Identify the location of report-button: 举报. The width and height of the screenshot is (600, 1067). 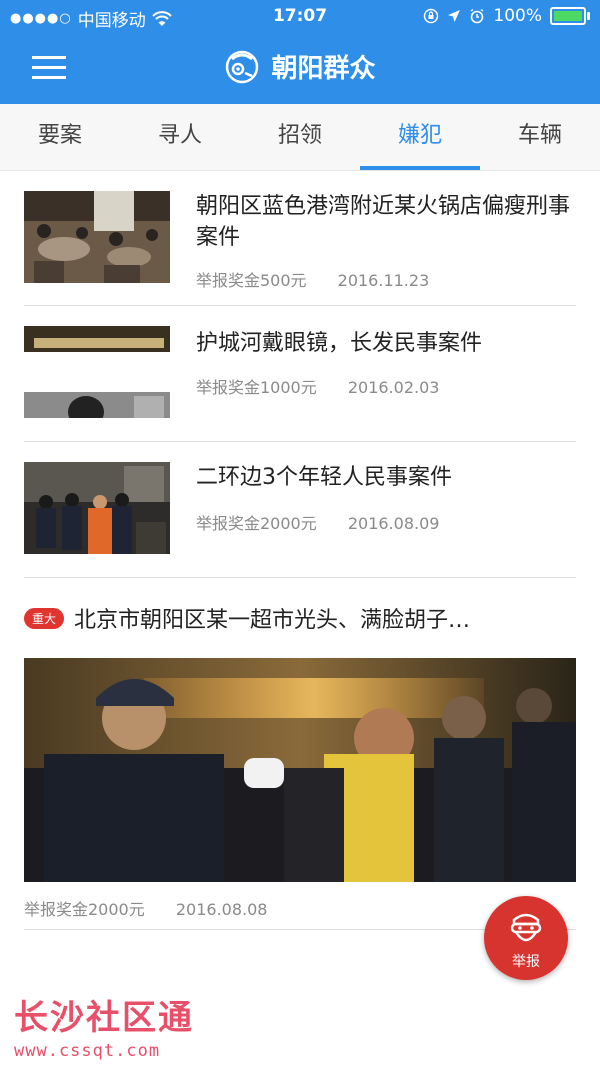
(526, 938).